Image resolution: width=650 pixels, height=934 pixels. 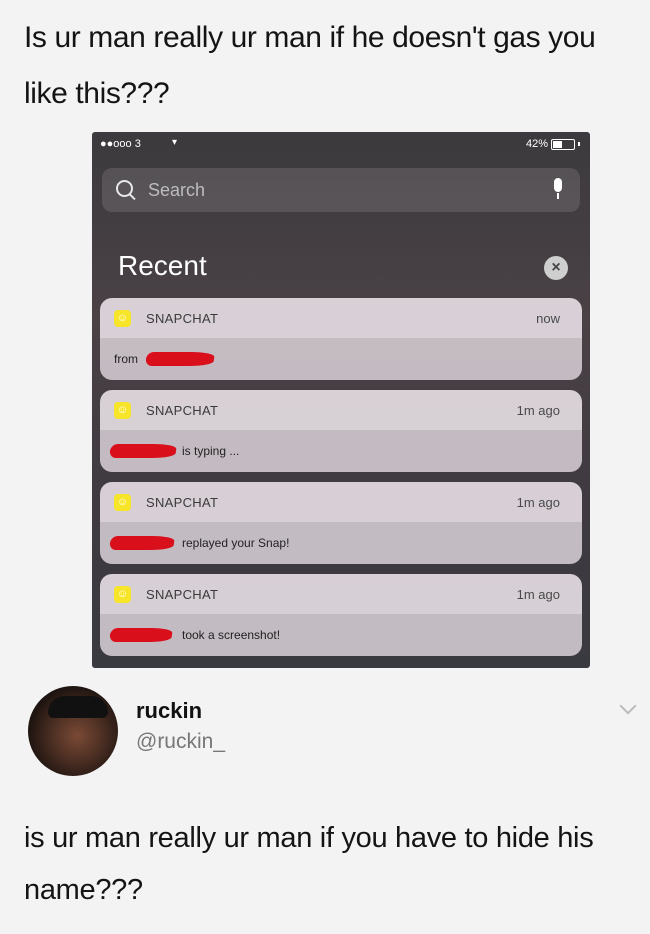 I want to click on notification-time: now, so click(x=548, y=318).